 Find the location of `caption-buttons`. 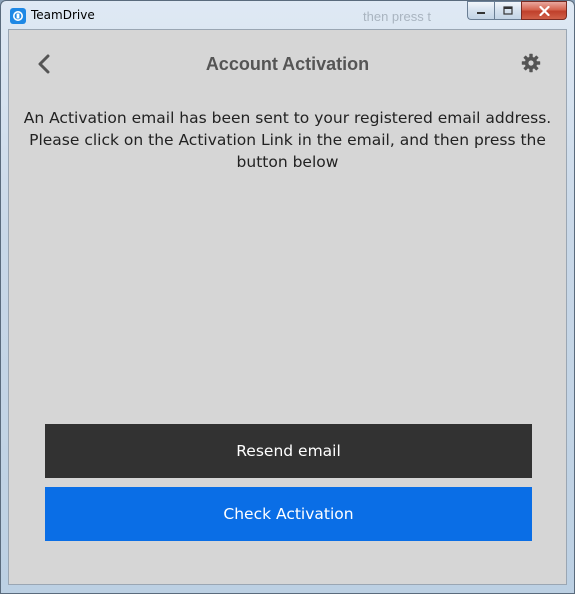

caption-buttons is located at coordinates (517, 11).